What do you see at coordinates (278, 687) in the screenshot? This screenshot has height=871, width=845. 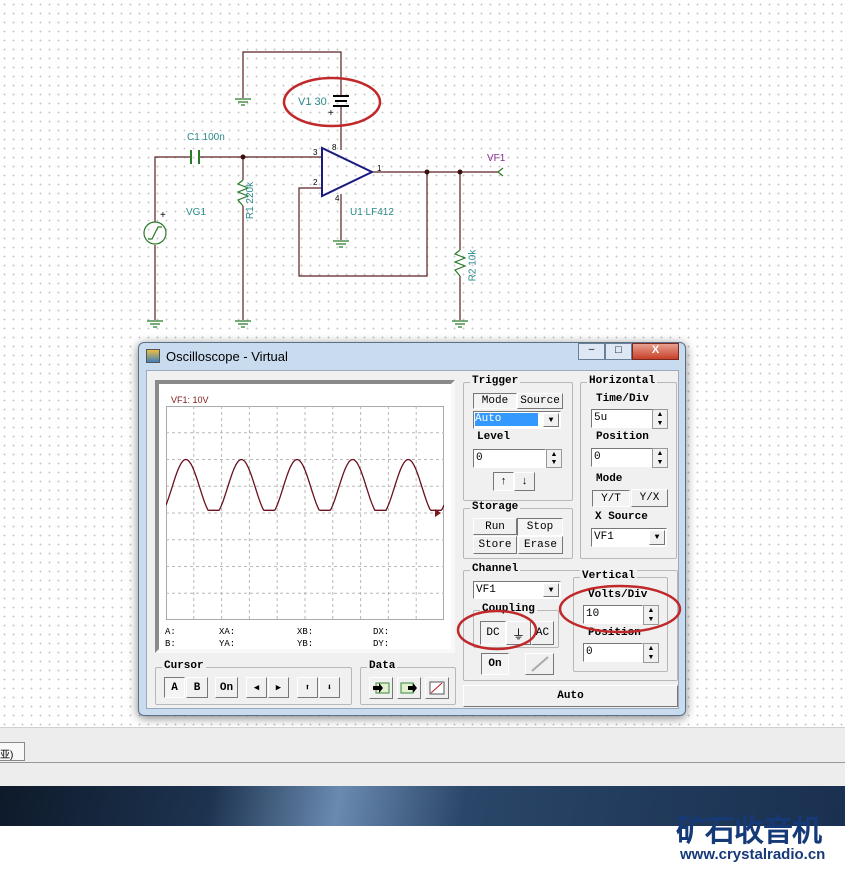 I see `cursor-right-button: ▶` at bounding box center [278, 687].